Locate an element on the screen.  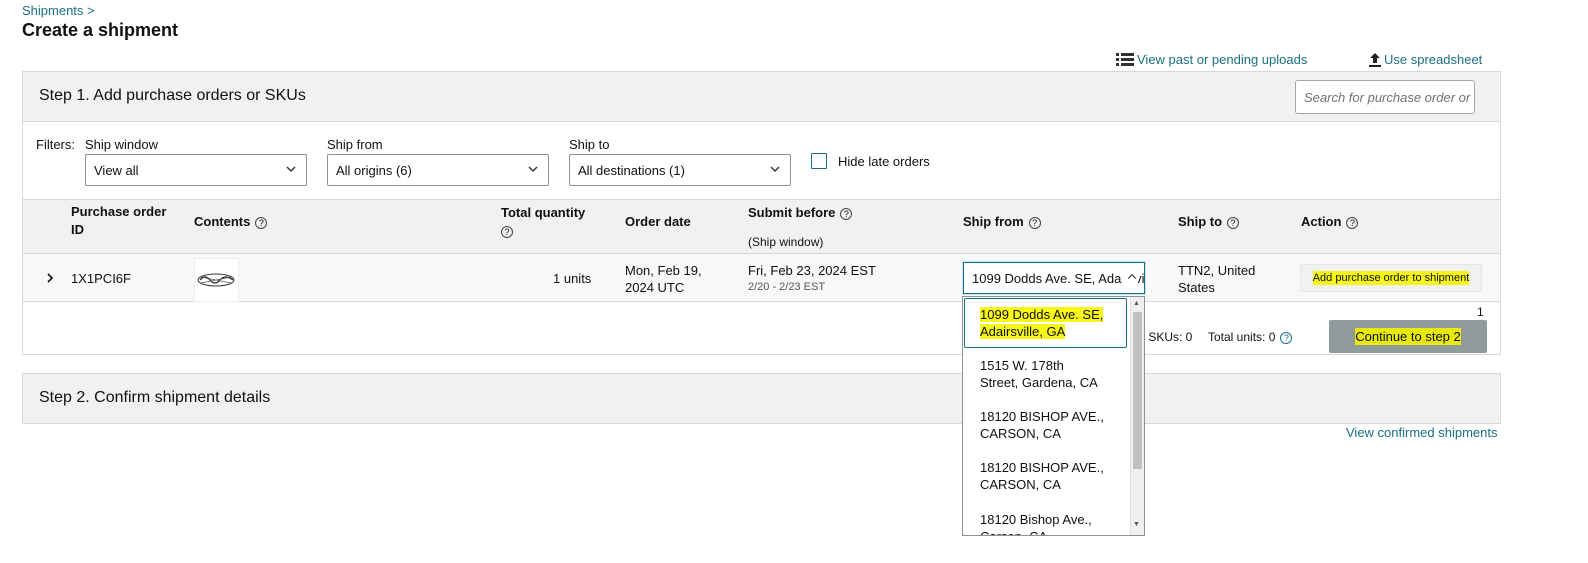
view-uploads-link: View past or pending uploads is located at coordinates (1211, 59).